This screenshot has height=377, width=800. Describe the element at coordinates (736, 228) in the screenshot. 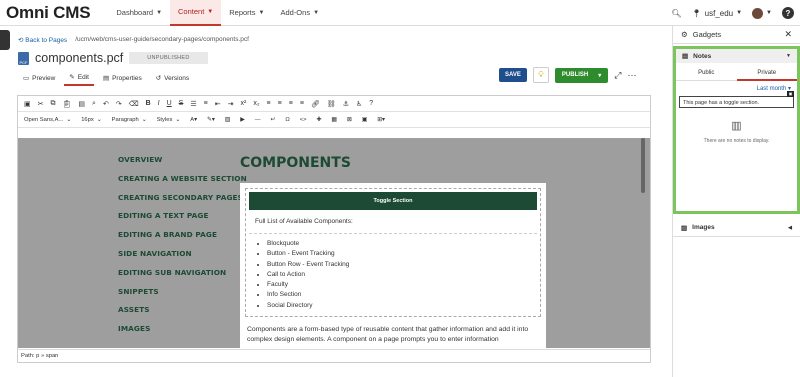

I see `images-gadget-header: ▨ Images ◀` at that location.